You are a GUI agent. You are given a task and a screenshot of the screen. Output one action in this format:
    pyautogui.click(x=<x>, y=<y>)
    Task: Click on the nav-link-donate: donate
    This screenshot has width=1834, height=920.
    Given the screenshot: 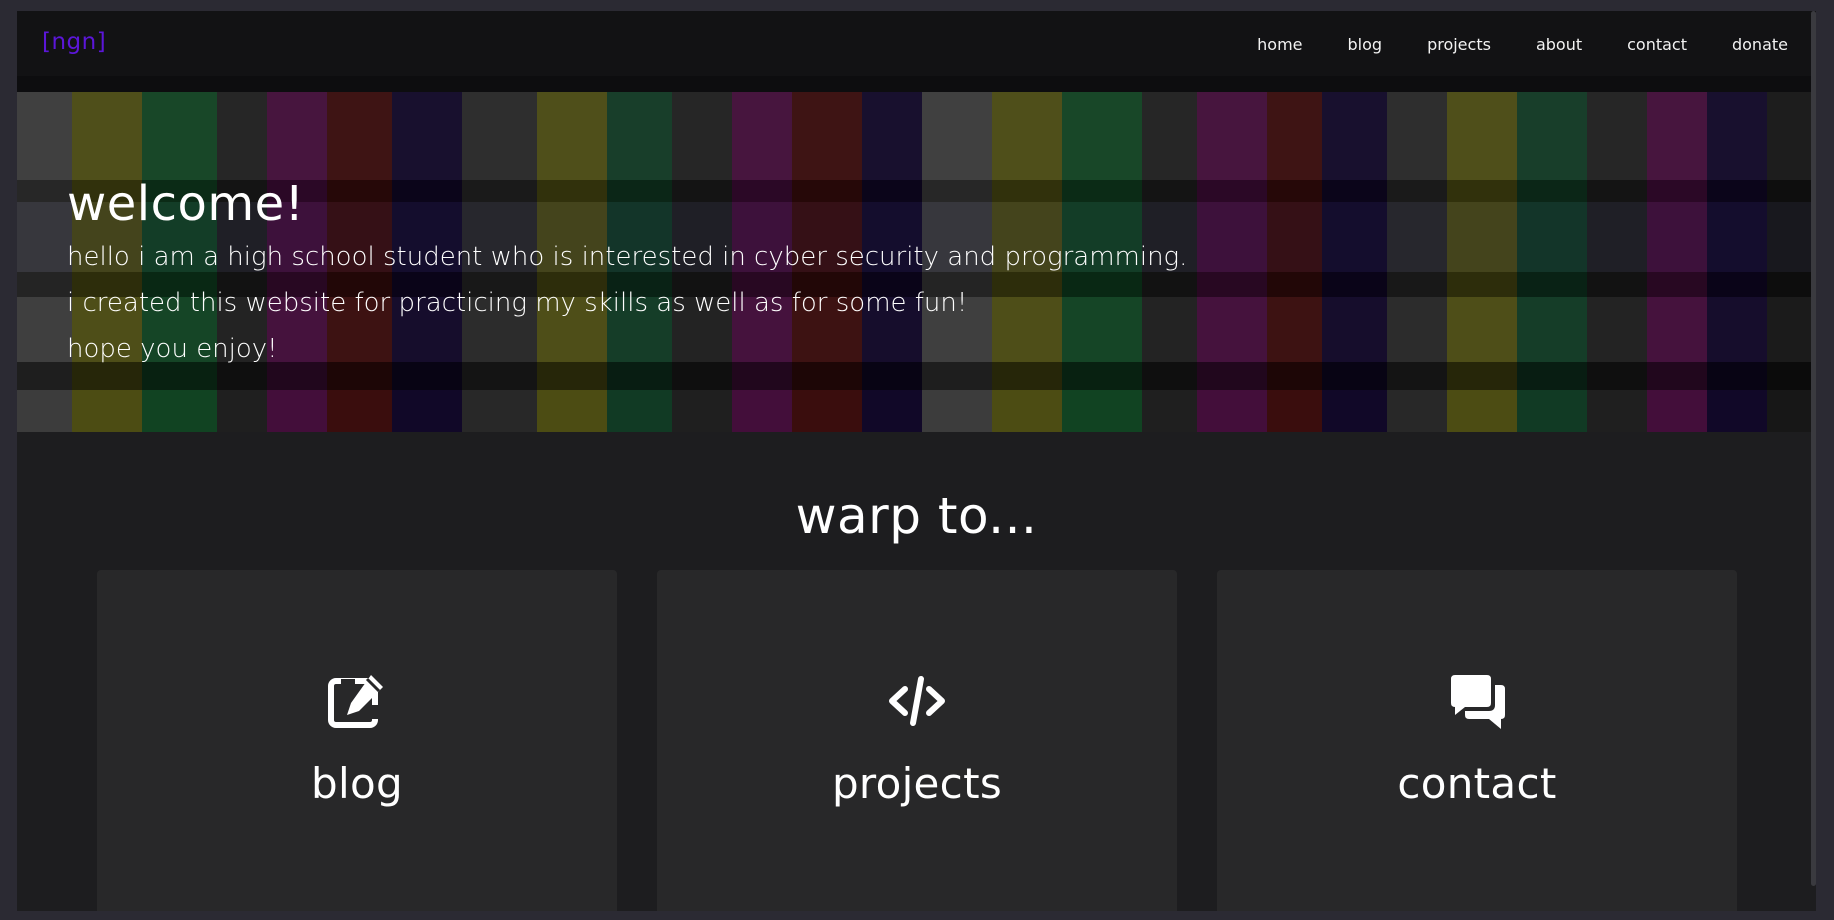 What is the action you would take?
    pyautogui.click(x=1760, y=44)
    